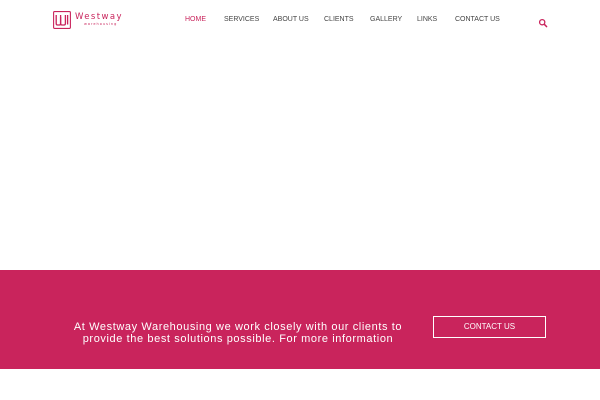 The height and width of the screenshot is (400, 600). Describe the element at coordinates (339, 20) in the screenshot. I see `nav-item-clients: CLIENTS` at that location.